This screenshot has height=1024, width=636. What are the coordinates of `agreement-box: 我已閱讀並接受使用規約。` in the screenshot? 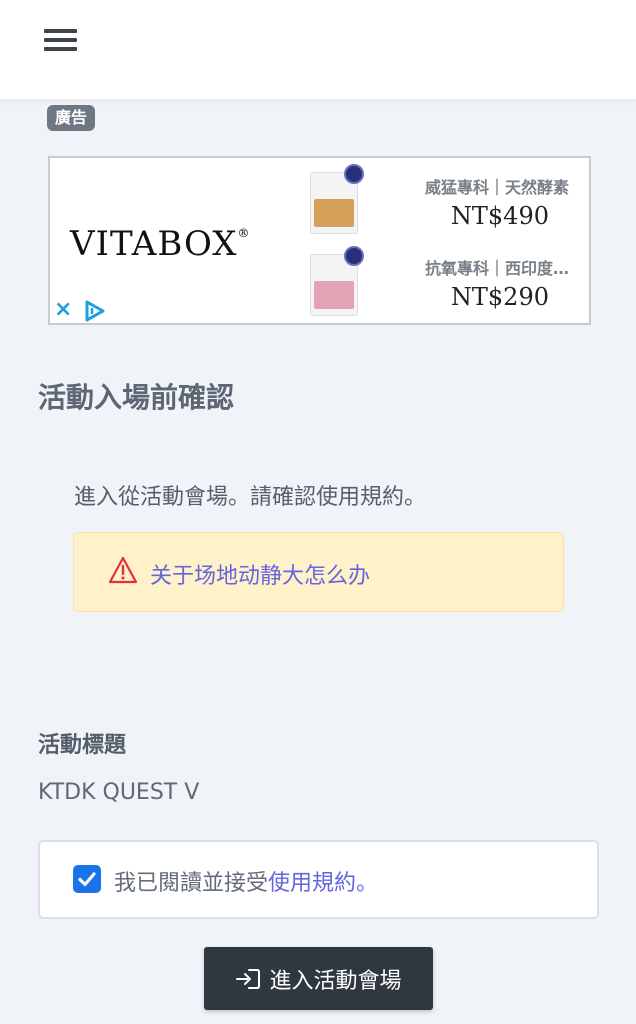 It's located at (318, 879).